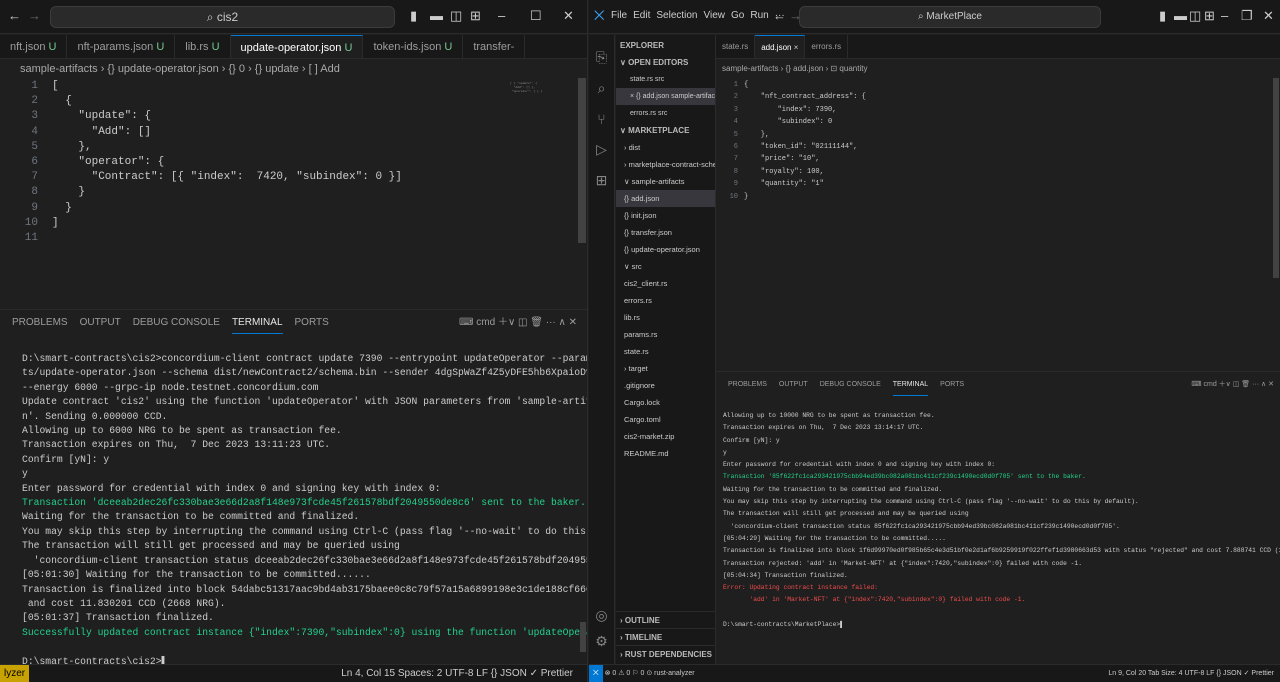 The width and height of the screenshot is (1280, 682). I want to click on remote-indicator: ⨉, so click(596, 673).